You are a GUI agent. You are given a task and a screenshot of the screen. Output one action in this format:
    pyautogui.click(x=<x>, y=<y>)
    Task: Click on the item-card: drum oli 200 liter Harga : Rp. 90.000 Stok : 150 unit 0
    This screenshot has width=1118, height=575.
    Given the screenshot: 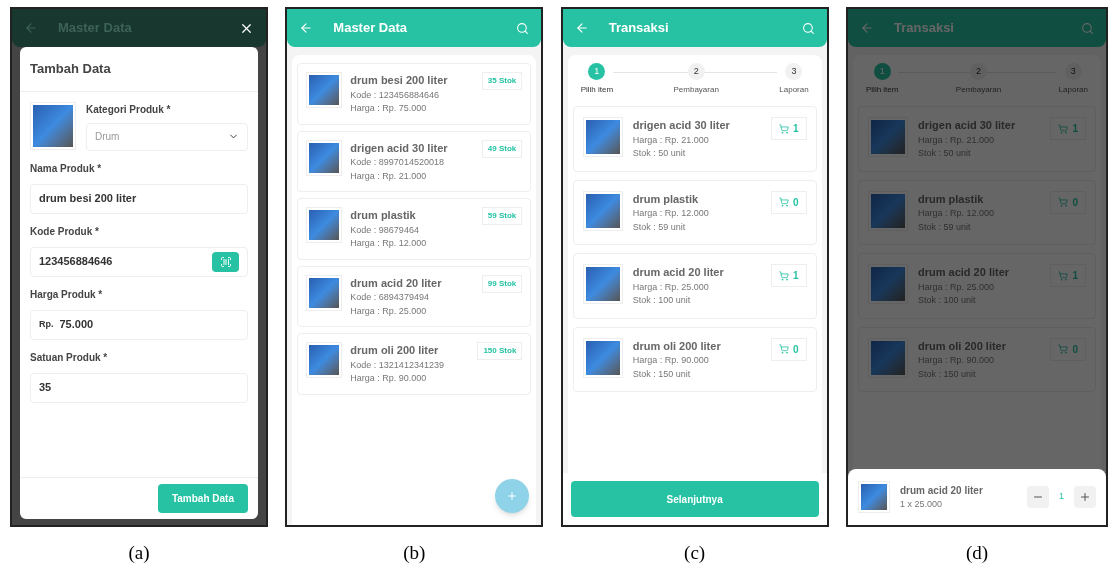 What is the action you would take?
    pyautogui.click(x=694, y=359)
    